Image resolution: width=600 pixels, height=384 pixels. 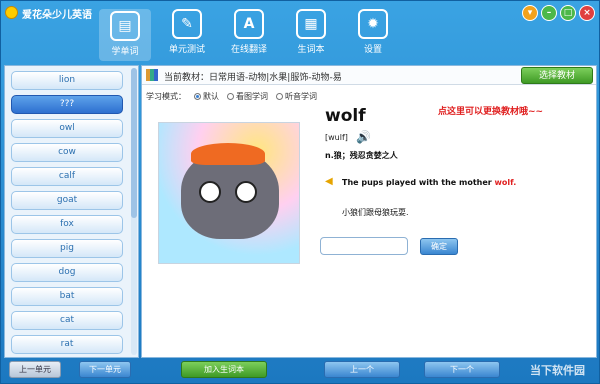 I want to click on tab-online-translate: A 在线翻译, so click(x=249, y=35).